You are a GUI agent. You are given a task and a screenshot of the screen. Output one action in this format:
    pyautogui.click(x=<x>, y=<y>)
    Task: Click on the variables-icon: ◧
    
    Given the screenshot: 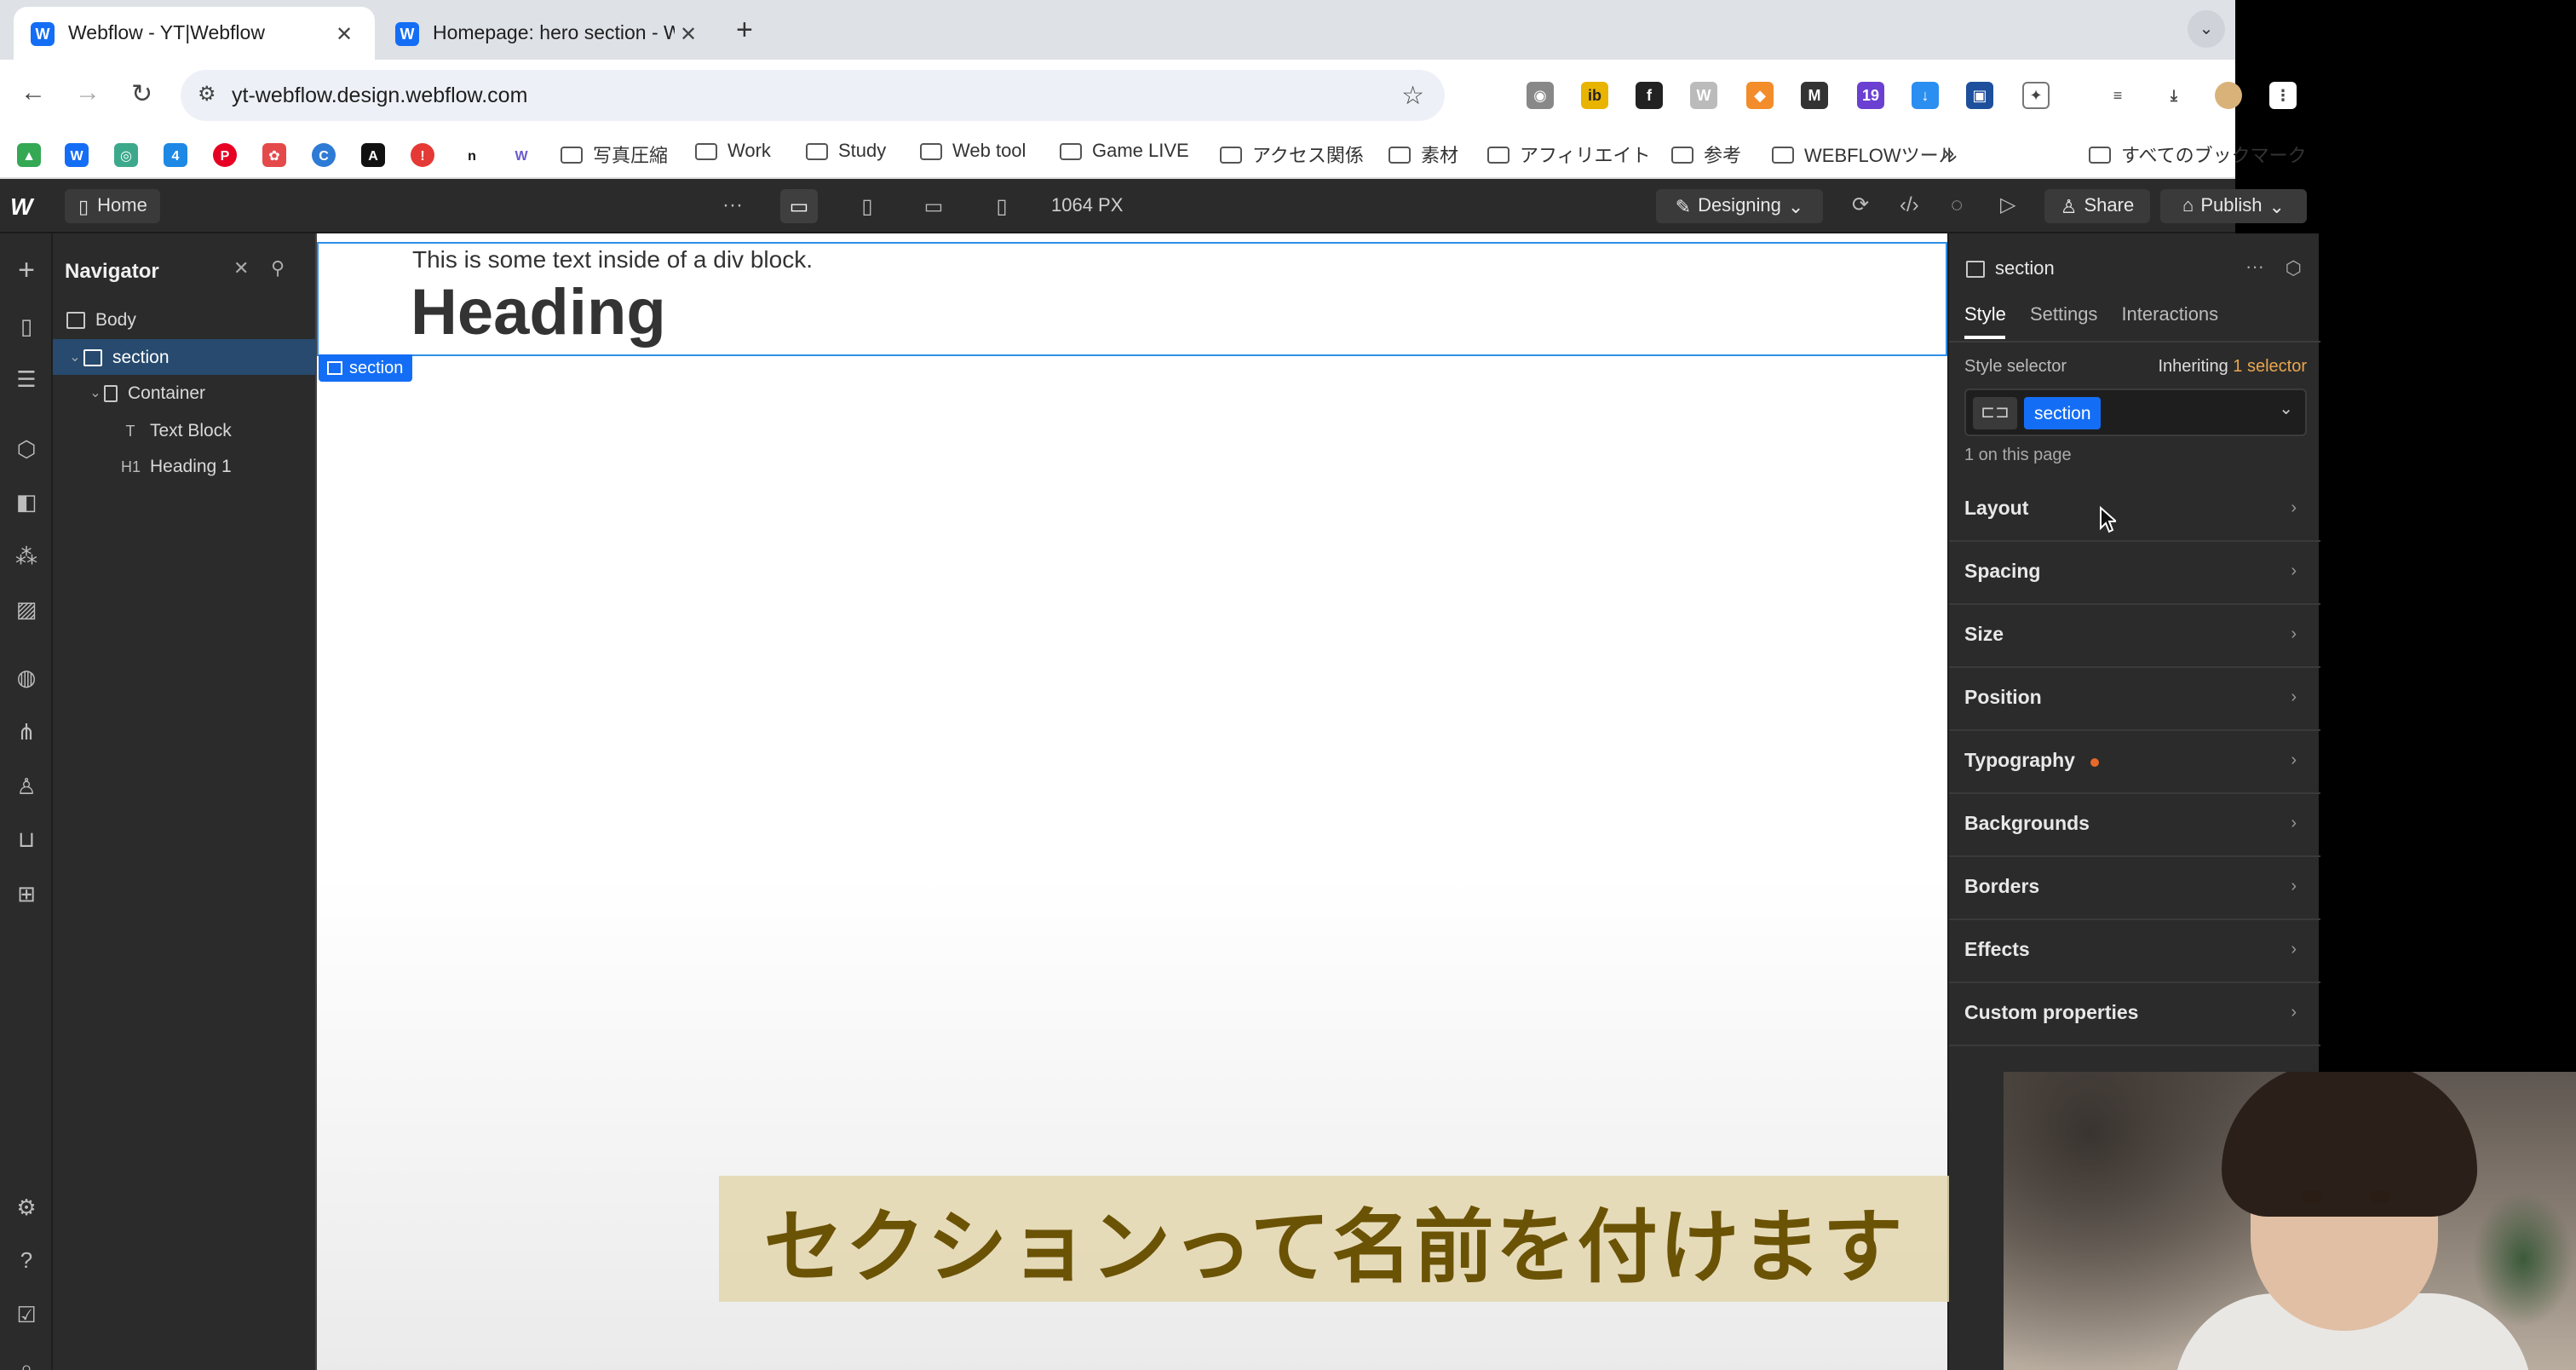 What is the action you would take?
    pyautogui.click(x=27, y=502)
    